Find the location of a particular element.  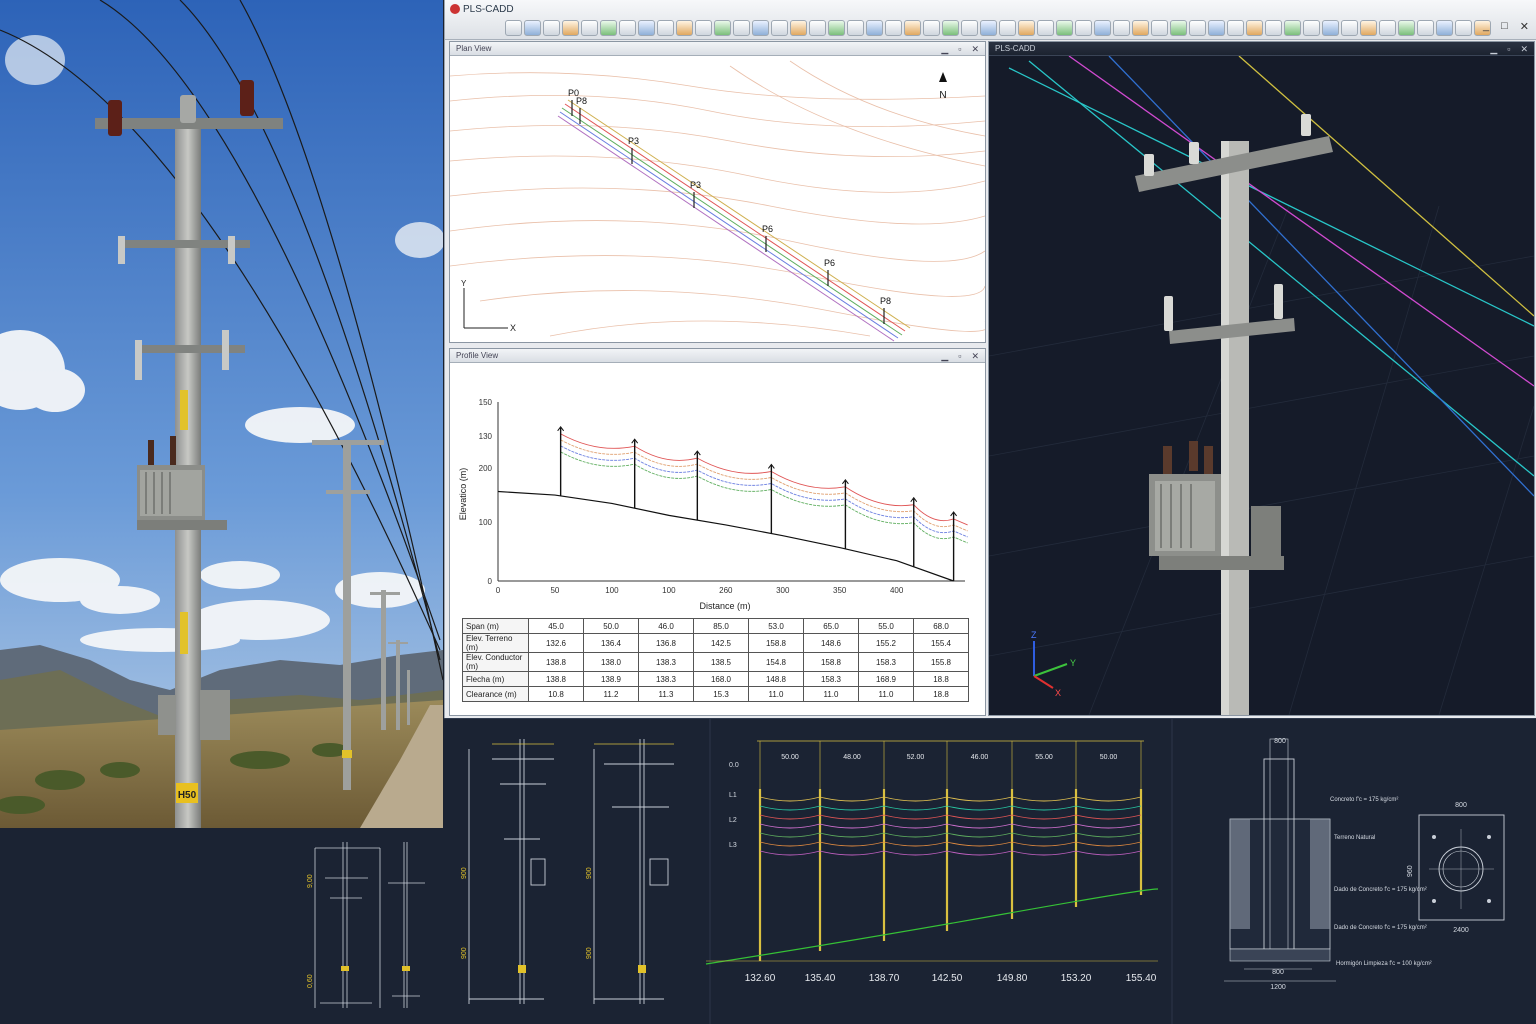

plan-max-button: ▫ is located at coordinates (959, 49).